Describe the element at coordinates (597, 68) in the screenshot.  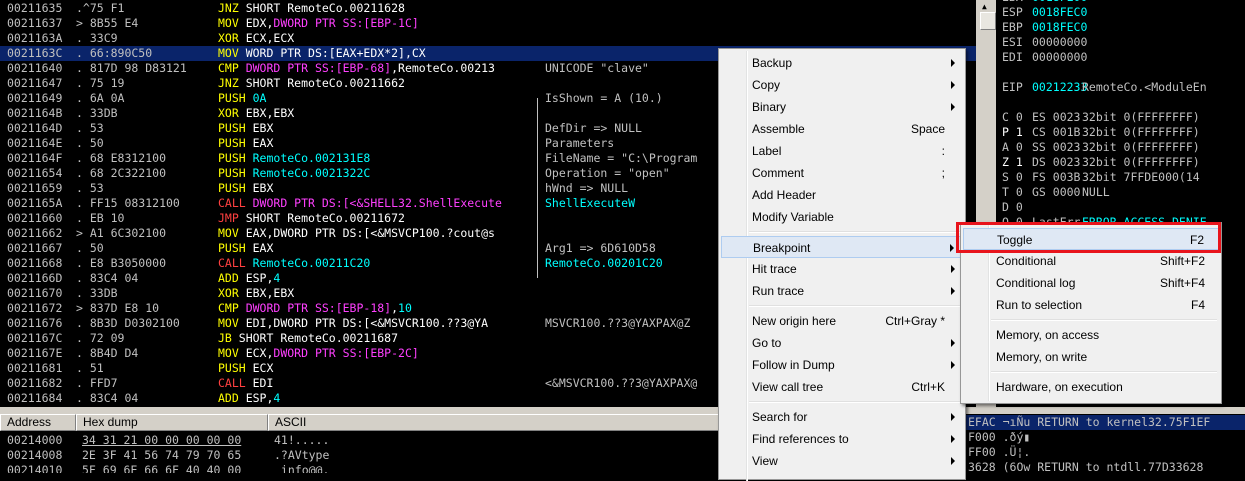
I see `disasm-comment: UNICODE "clave"` at that location.